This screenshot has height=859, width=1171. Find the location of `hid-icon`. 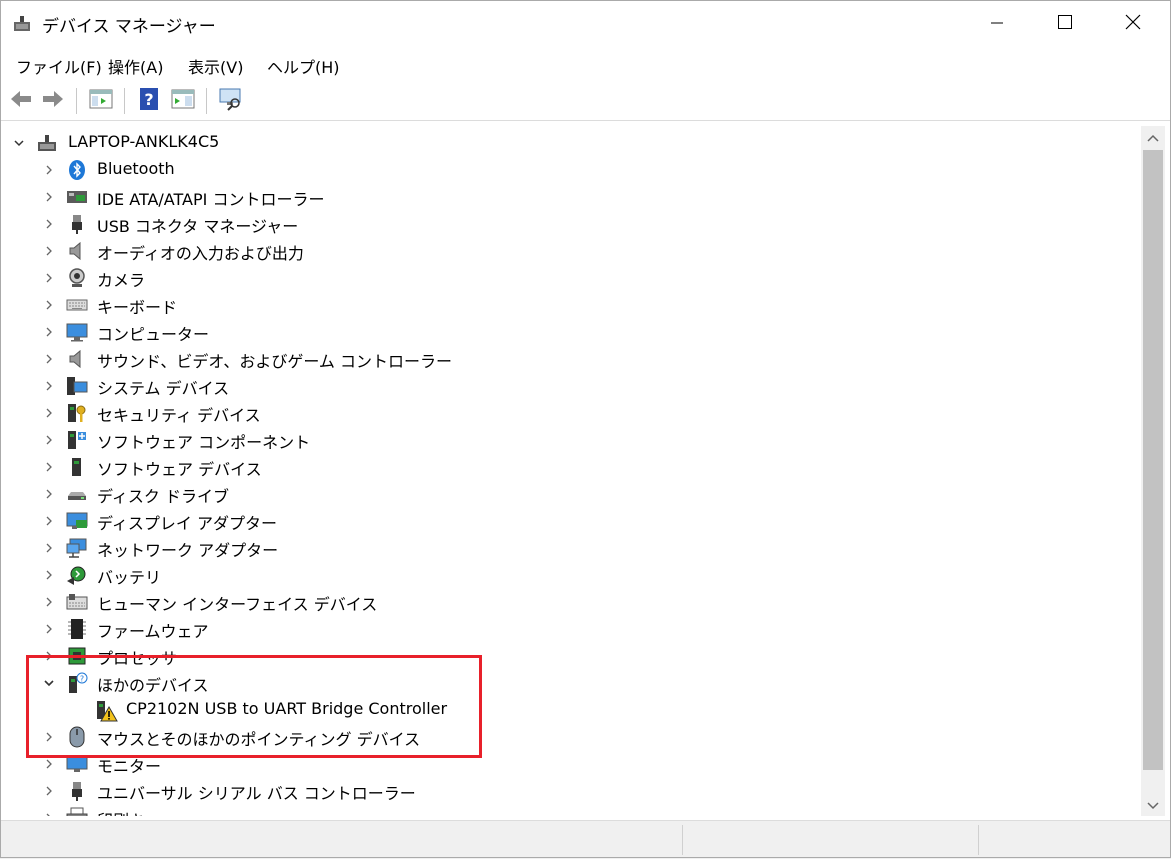

hid-icon is located at coordinates (77, 602).